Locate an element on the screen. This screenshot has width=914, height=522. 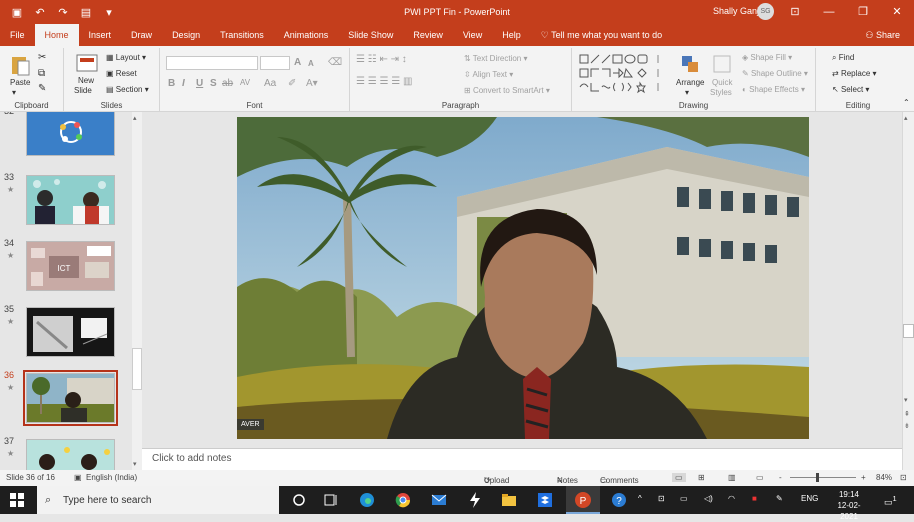
quick-styles-label-1: Quick is located at coordinates (722, 82).